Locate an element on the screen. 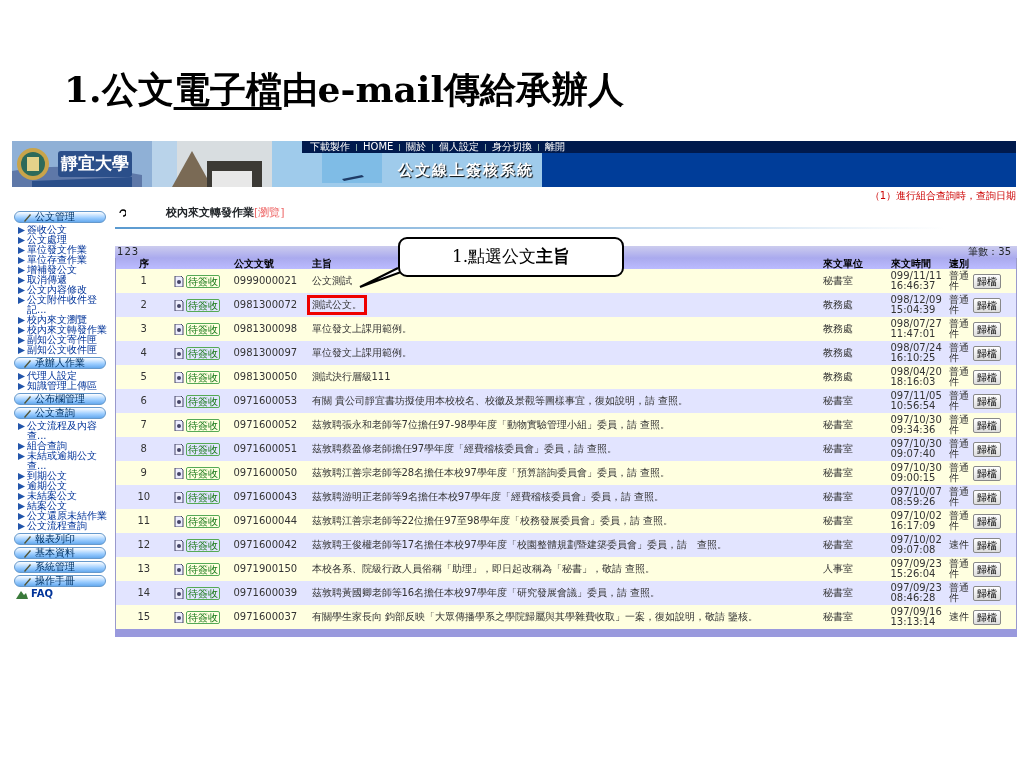  menu-link: 到期公文 is located at coordinates (47, 476).